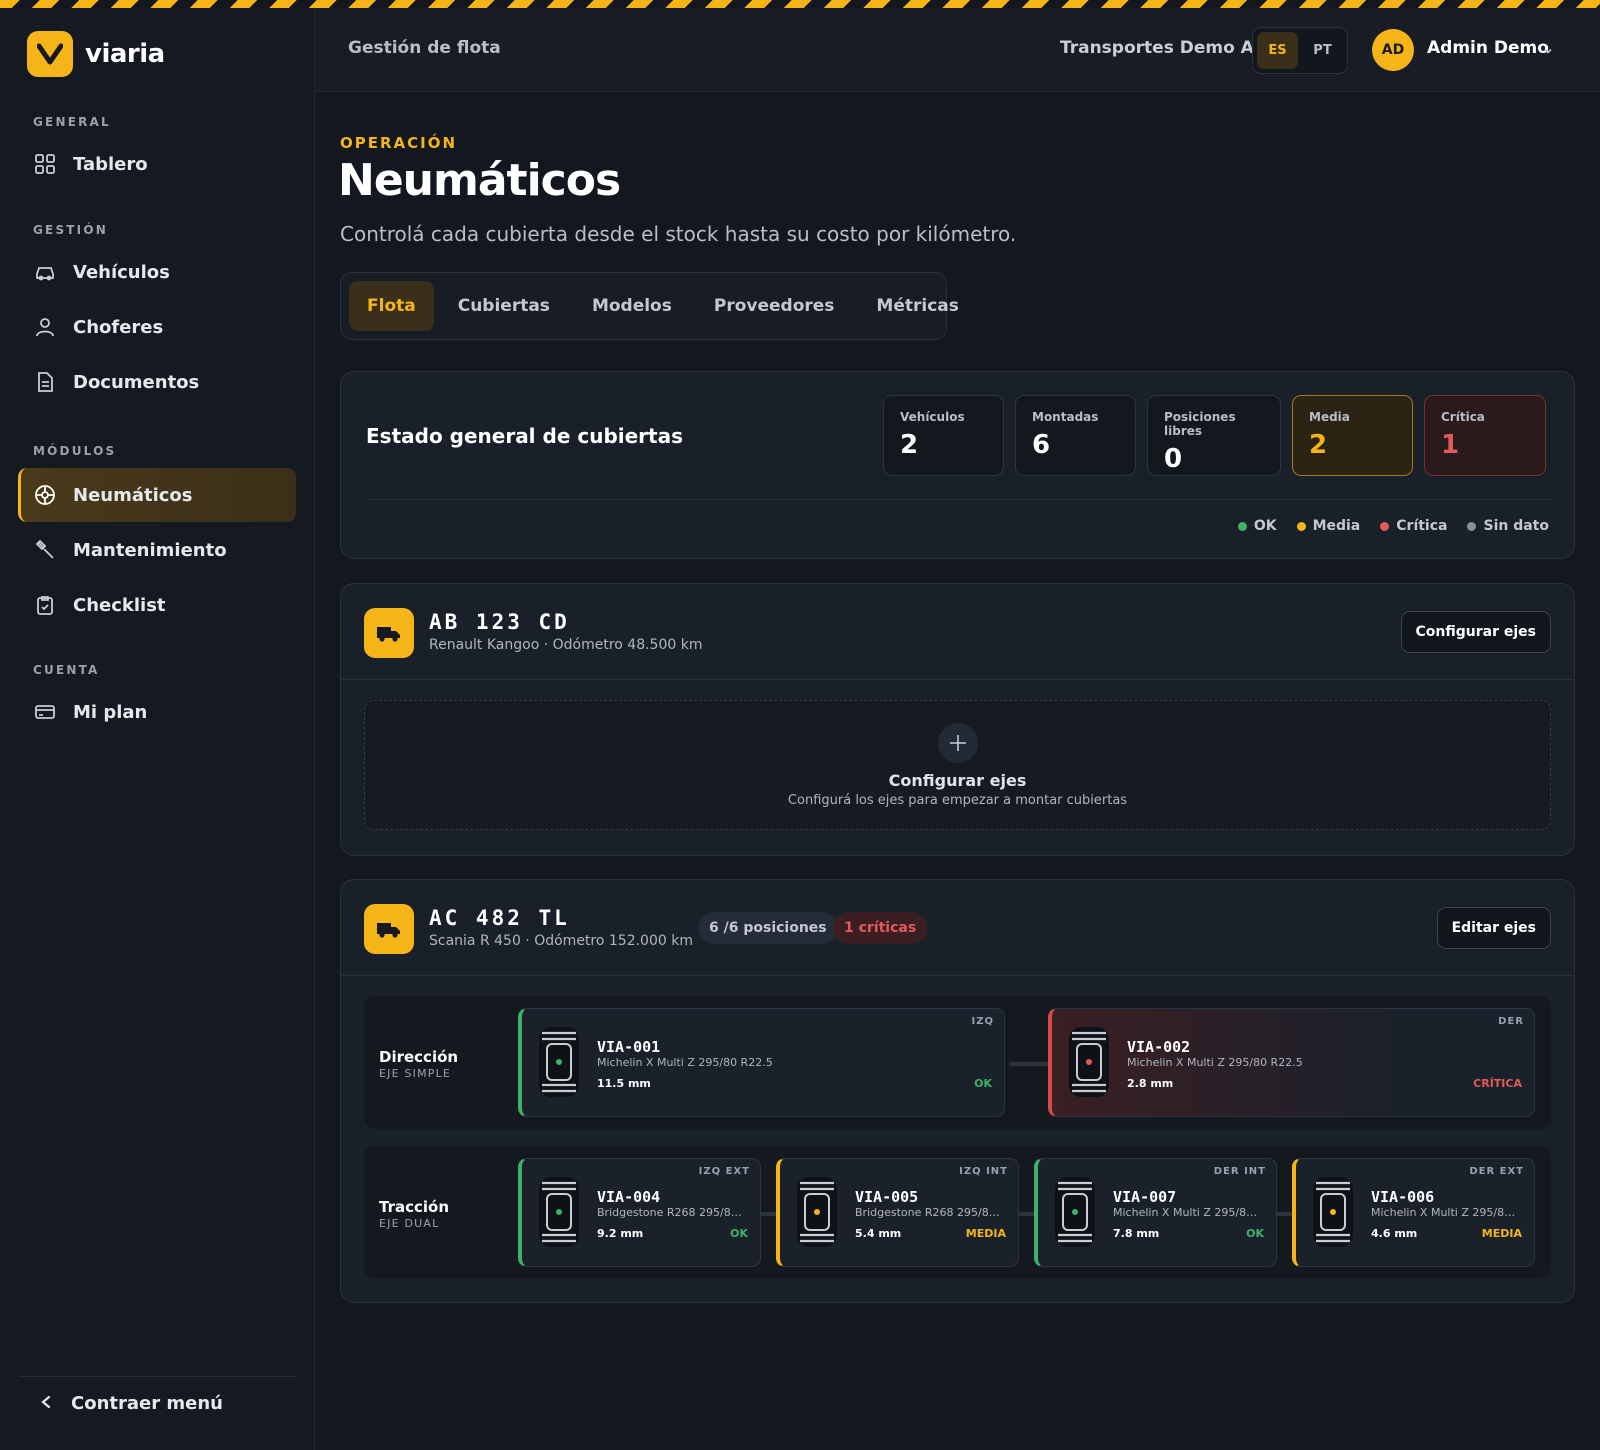 This screenshot has height=1450, width=1600. What do you see at coordinates (1394, 1233) in the screenshot?
I see `tire-depth: 4.6 mm` at bounding box center [1394, 1233].